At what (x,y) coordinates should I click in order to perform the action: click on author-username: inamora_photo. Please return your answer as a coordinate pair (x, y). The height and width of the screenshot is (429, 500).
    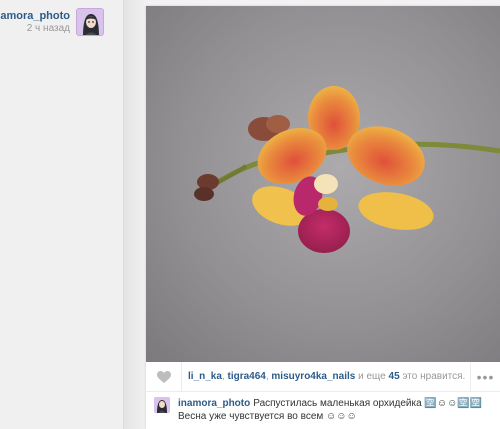
    Looking at the image, I should click on (35, 16).